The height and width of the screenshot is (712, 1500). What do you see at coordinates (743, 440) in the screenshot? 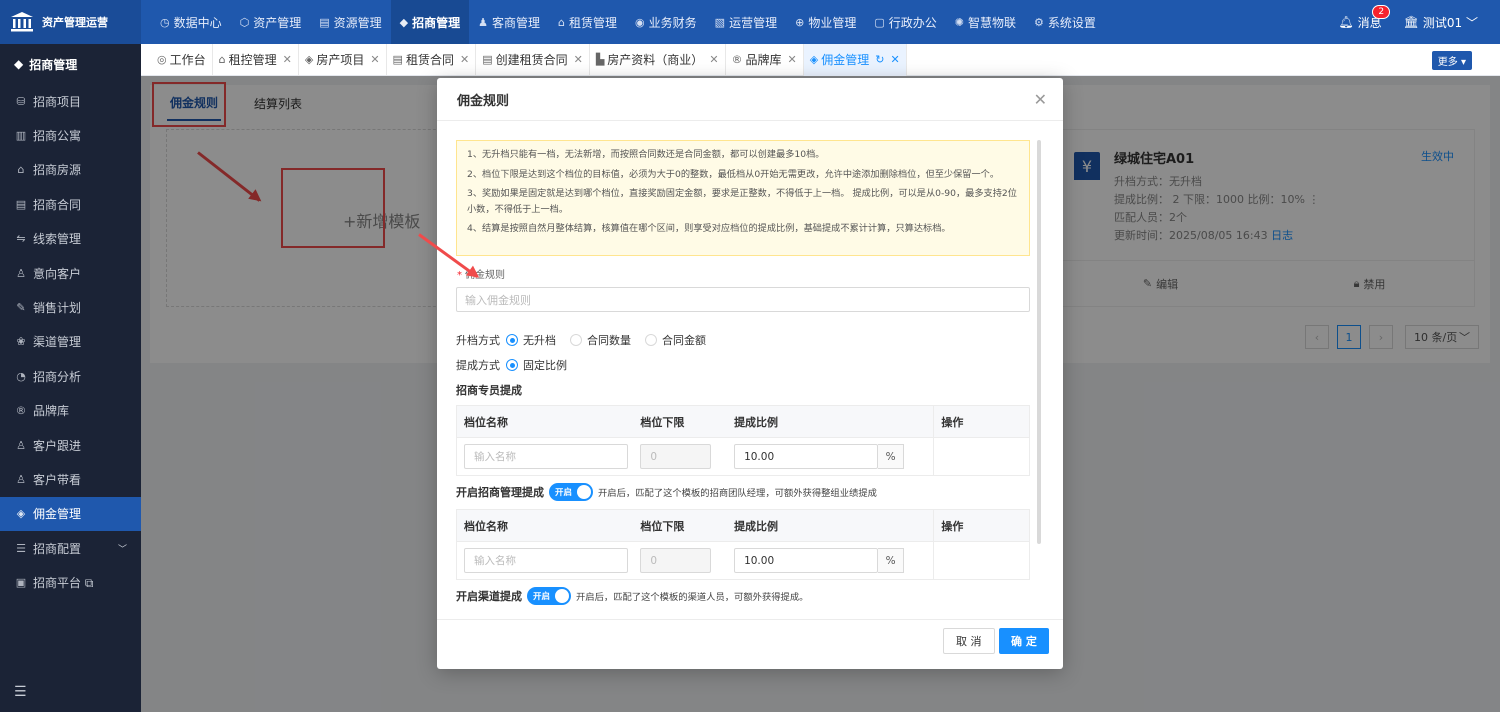
I see `commission-tier-table: 档位名称 档位下限 提成比例 操作 输入名称 0 10.00%` at bounding box center [743, 440].